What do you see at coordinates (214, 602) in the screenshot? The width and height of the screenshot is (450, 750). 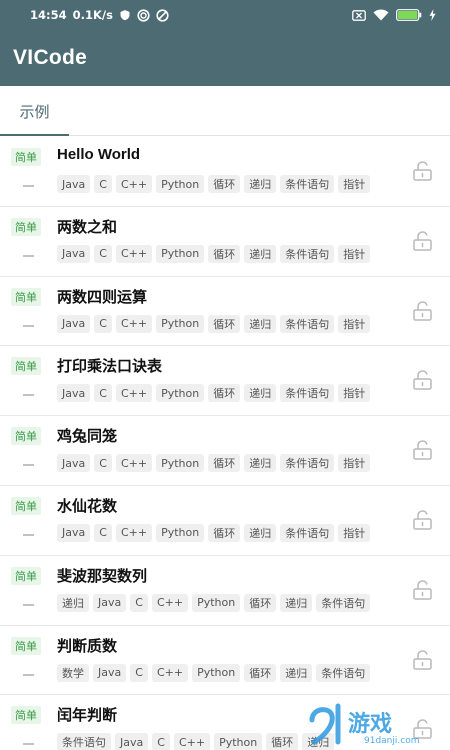 I see `tag-list: 递归 Java C C++ Python 循环 递归 条件语句` at bounding box center [214, 602].